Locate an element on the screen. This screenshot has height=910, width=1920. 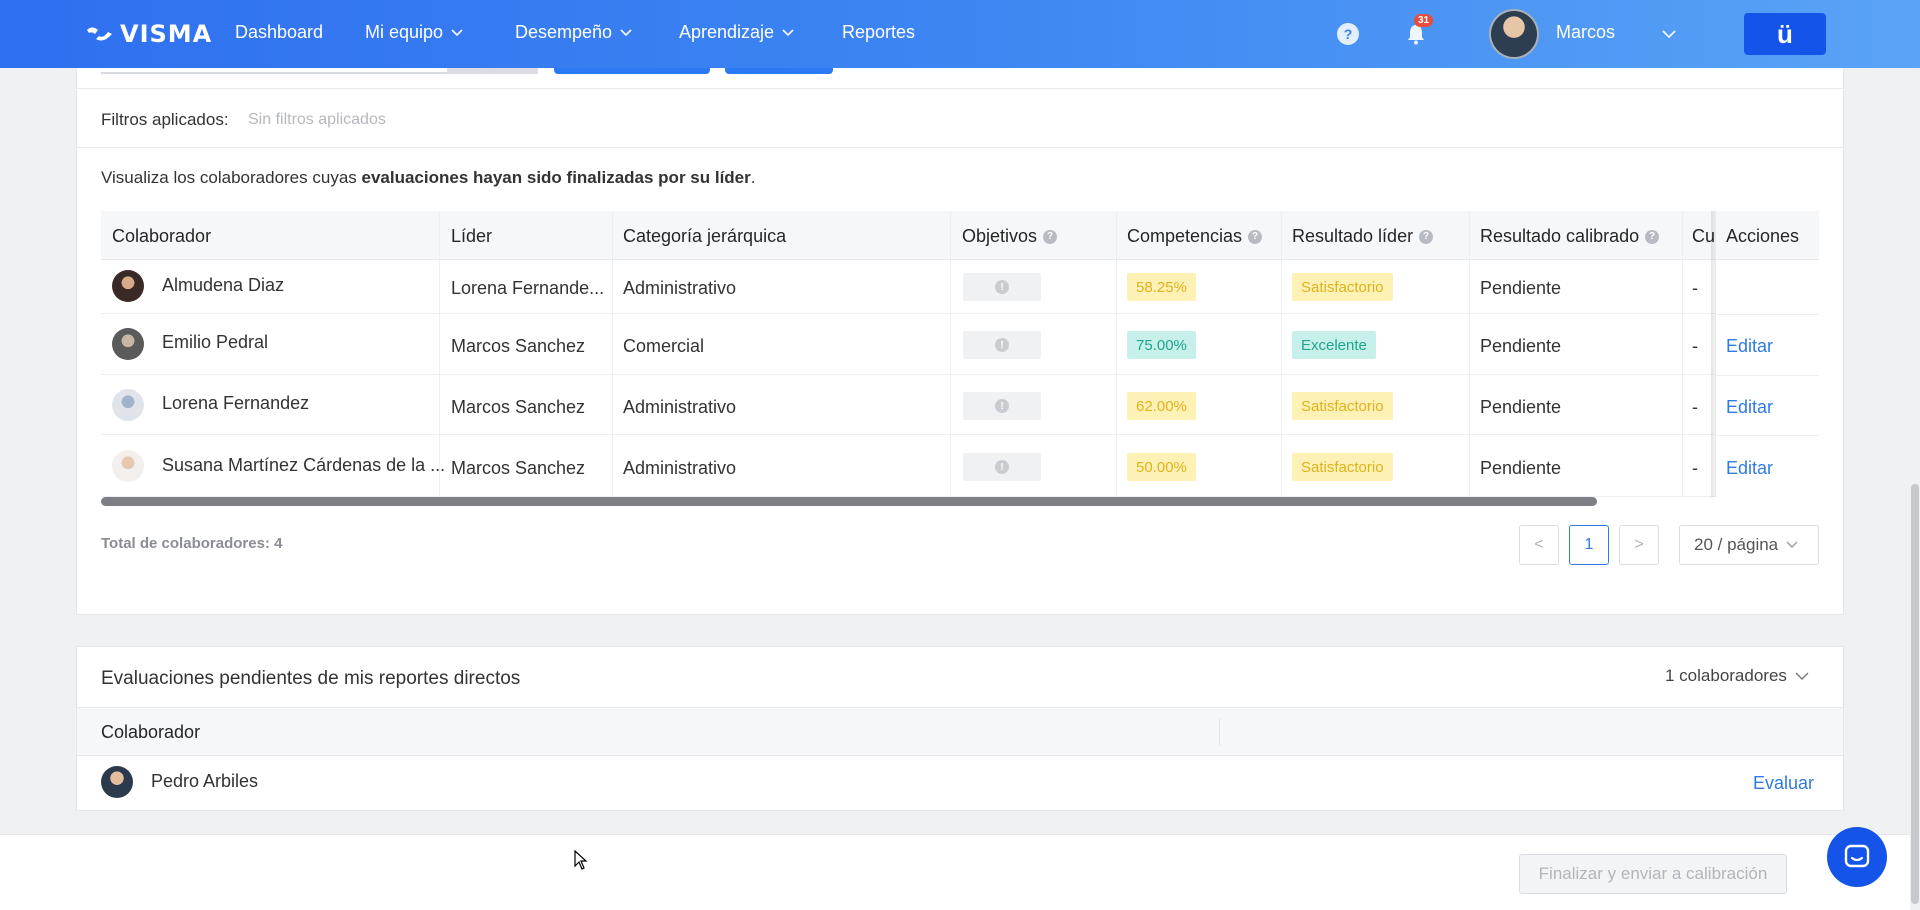
user-name: Marcos is located at coordinates (1585, 32).